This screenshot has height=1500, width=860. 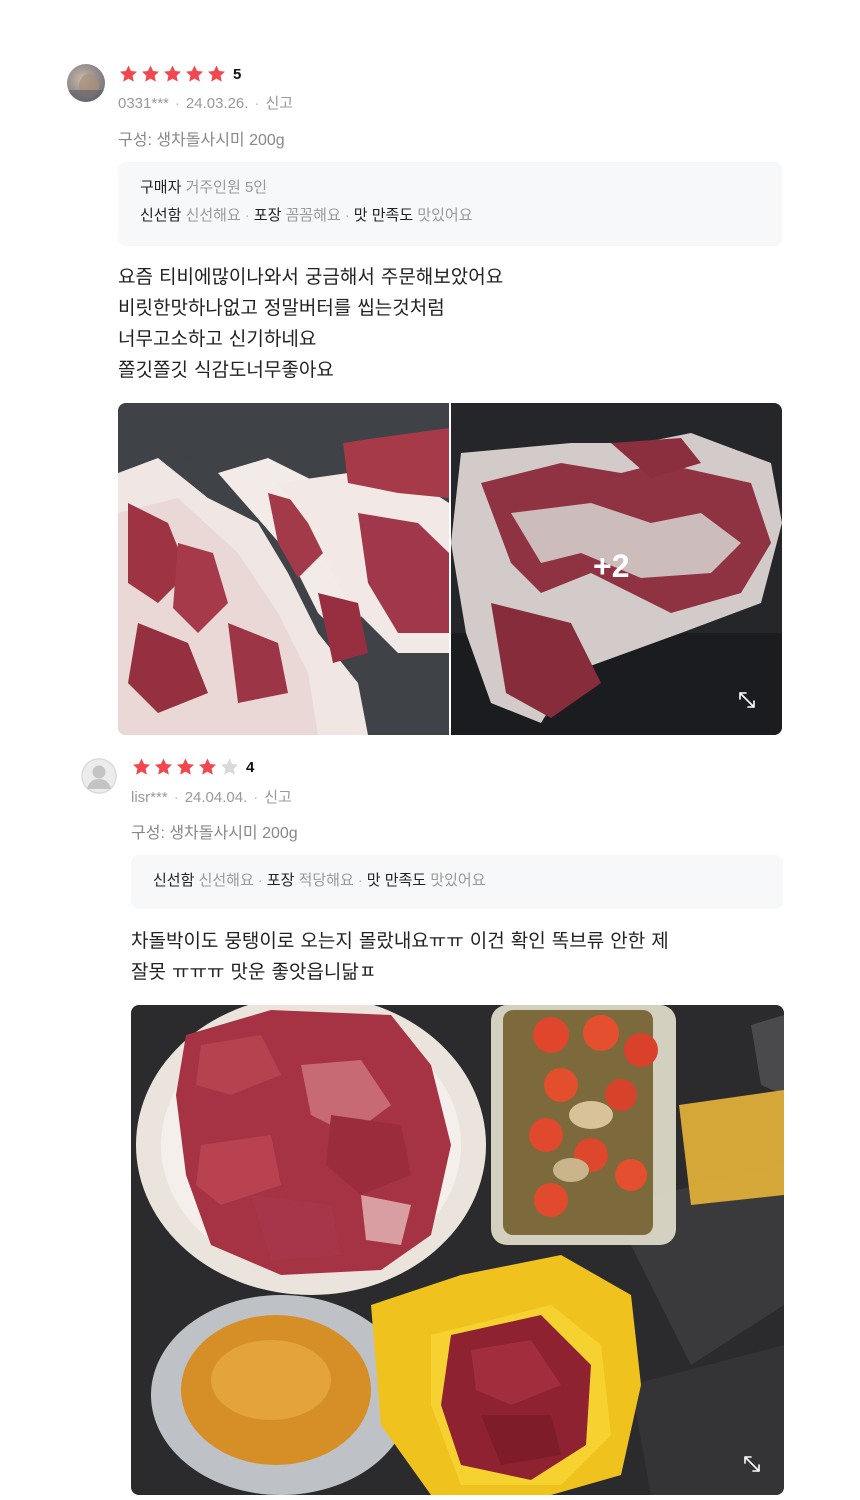 What do you see at coordinates (611, 566) in the screenshot?
I see `more-photos-count: +2` at bounding box center [611, 566].